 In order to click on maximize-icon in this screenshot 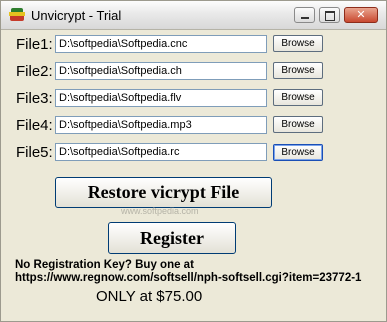, I will do `click(330, 16)`.